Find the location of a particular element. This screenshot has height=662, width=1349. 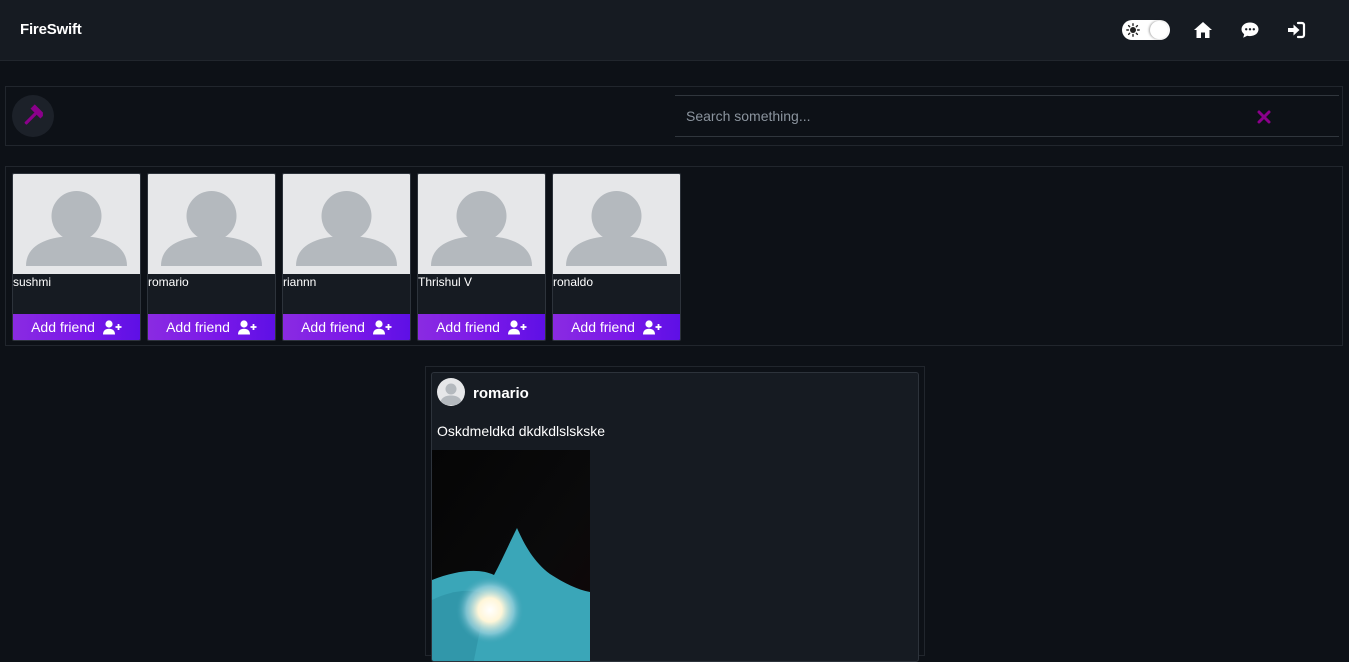

close-icon is located at coordinates (1264, 117).